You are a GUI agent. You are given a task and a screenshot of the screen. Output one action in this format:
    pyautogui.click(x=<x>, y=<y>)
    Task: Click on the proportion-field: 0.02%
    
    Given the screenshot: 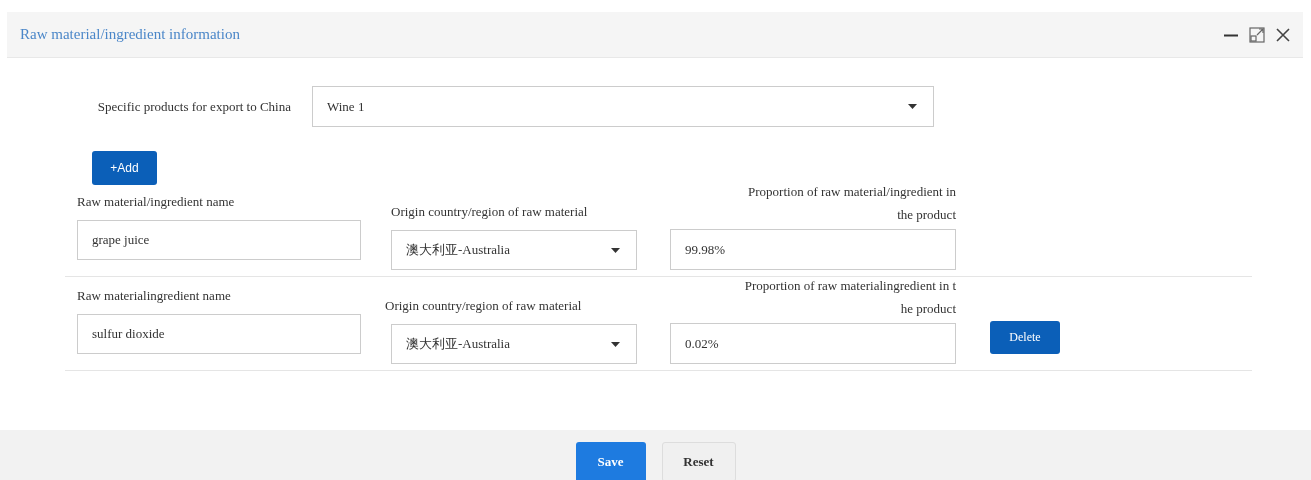 What is the action you would take?
    pyautogui.click(x=813, y=343)
    